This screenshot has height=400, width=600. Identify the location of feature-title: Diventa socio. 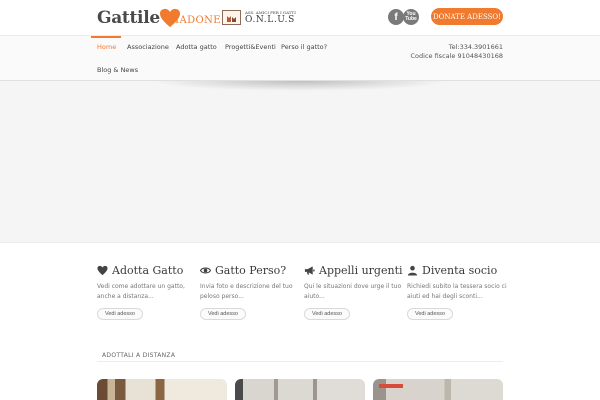
(459, 270).